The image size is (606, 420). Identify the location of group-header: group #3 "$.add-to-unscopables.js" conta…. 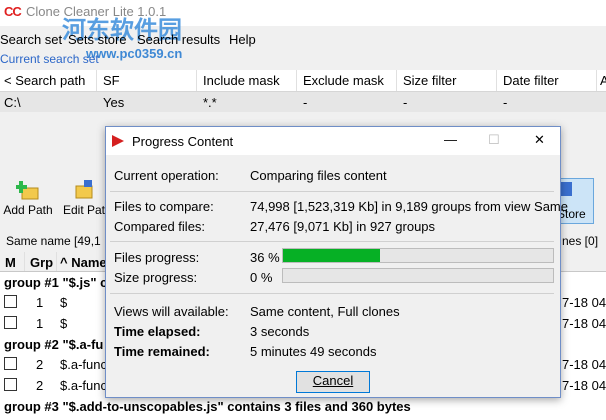
(303, 406).